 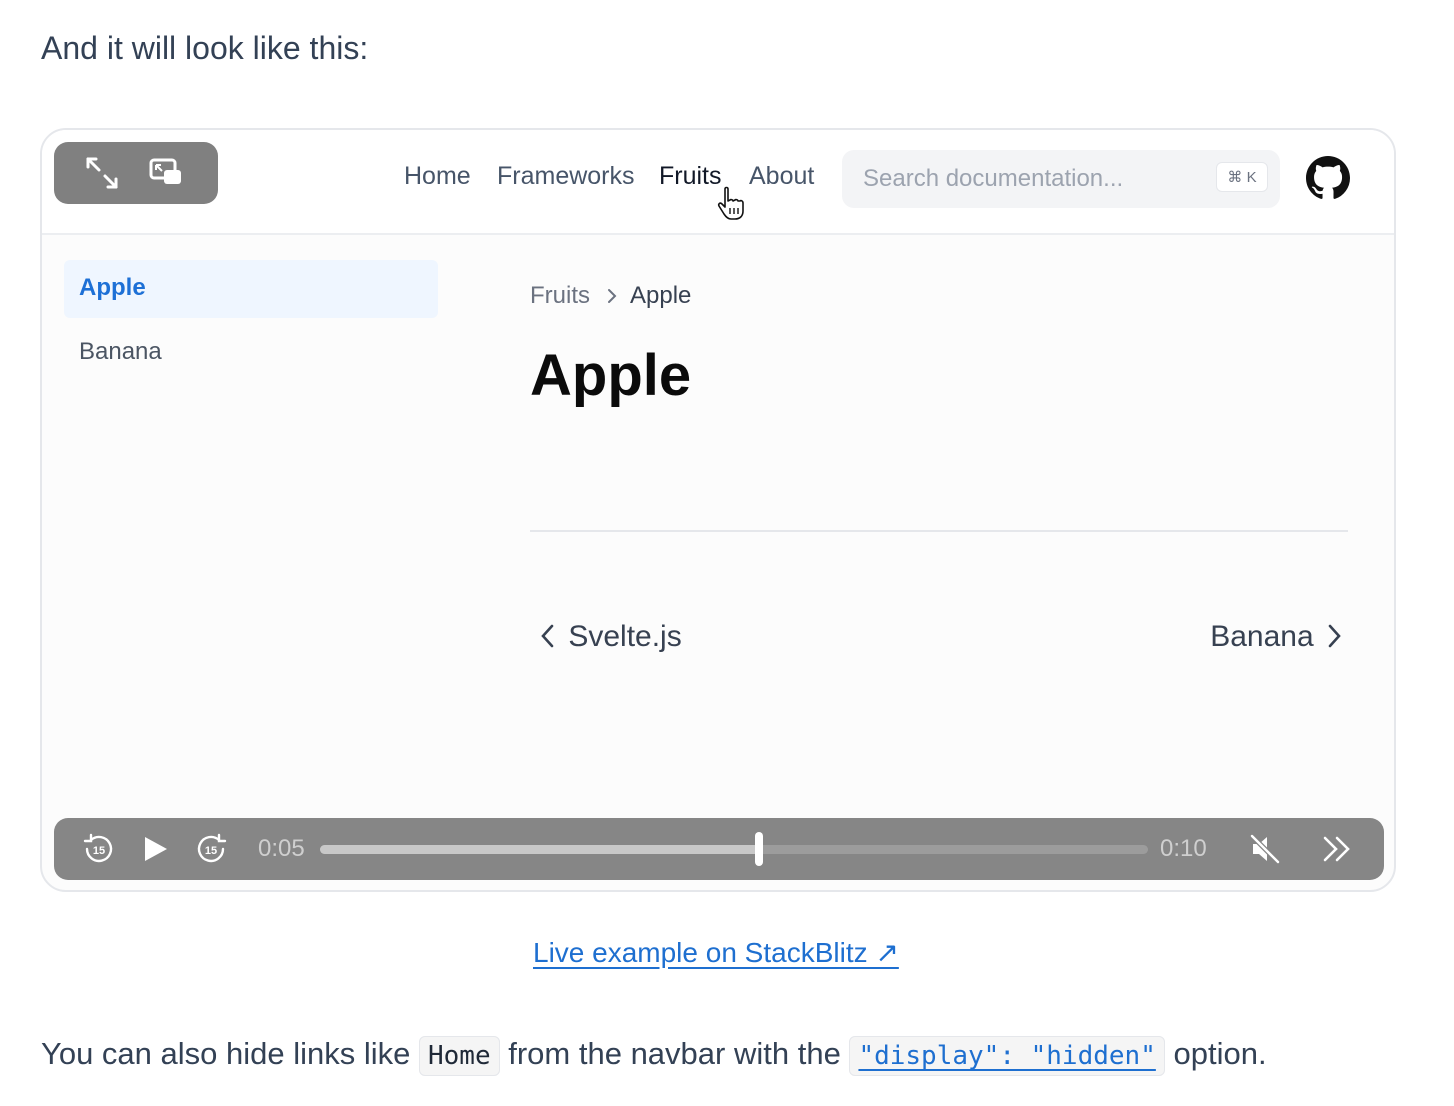 I want to click on prev-page-link: Svelte.js, so click(x=609, y=637).